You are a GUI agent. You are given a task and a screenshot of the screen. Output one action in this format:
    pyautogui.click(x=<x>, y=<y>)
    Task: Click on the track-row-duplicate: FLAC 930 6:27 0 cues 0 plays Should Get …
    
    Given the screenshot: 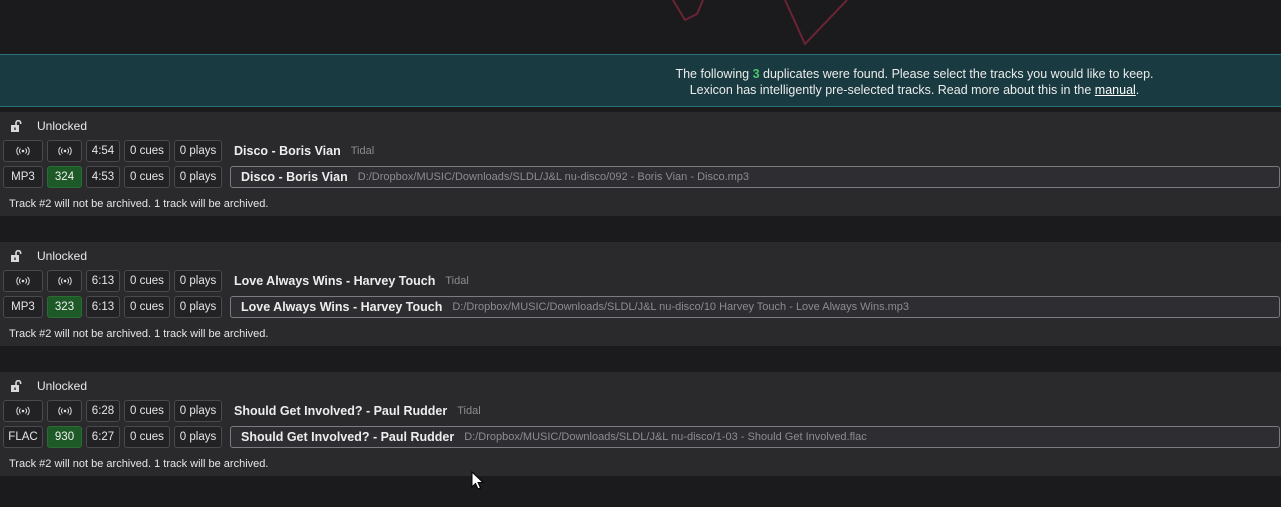 What is the action you would take?
    pyautogui.click(x=641, y=437)
    